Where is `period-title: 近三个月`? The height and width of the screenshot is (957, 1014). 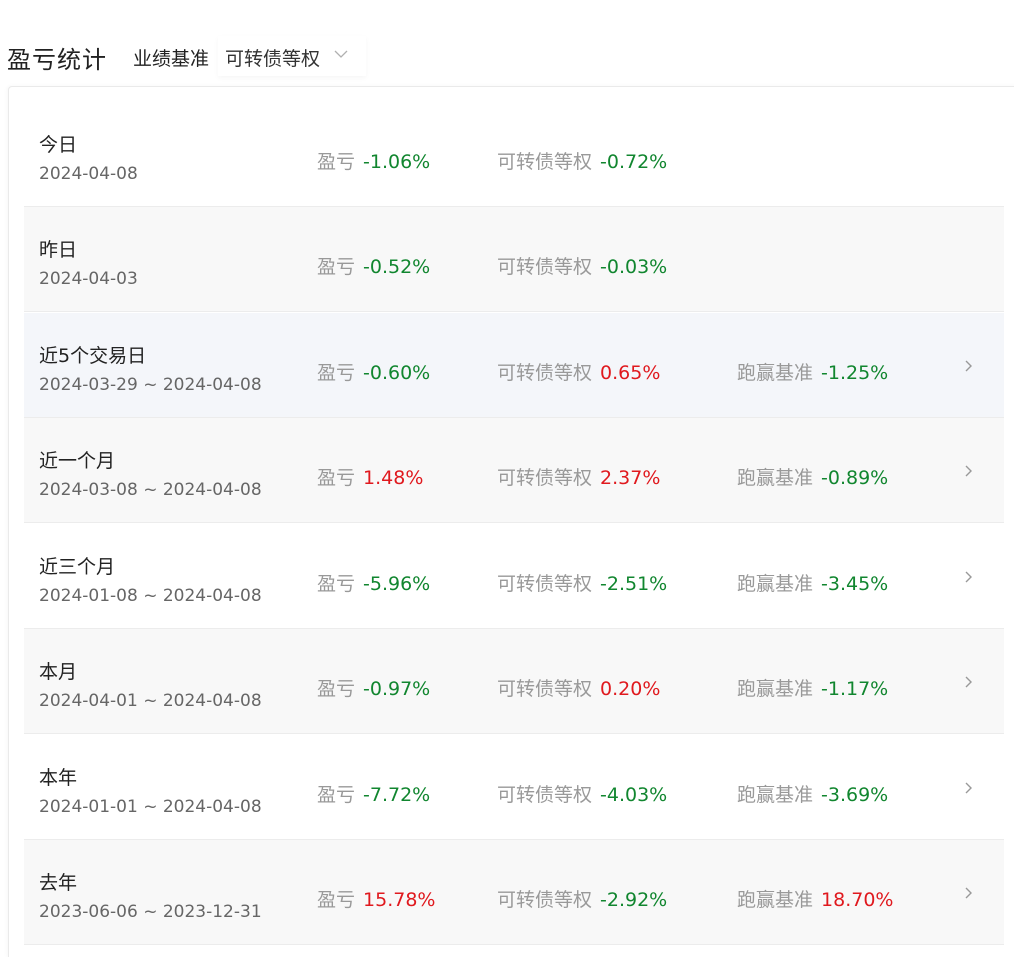 period-title: 近三个月 is located at coordinates (77, 567).